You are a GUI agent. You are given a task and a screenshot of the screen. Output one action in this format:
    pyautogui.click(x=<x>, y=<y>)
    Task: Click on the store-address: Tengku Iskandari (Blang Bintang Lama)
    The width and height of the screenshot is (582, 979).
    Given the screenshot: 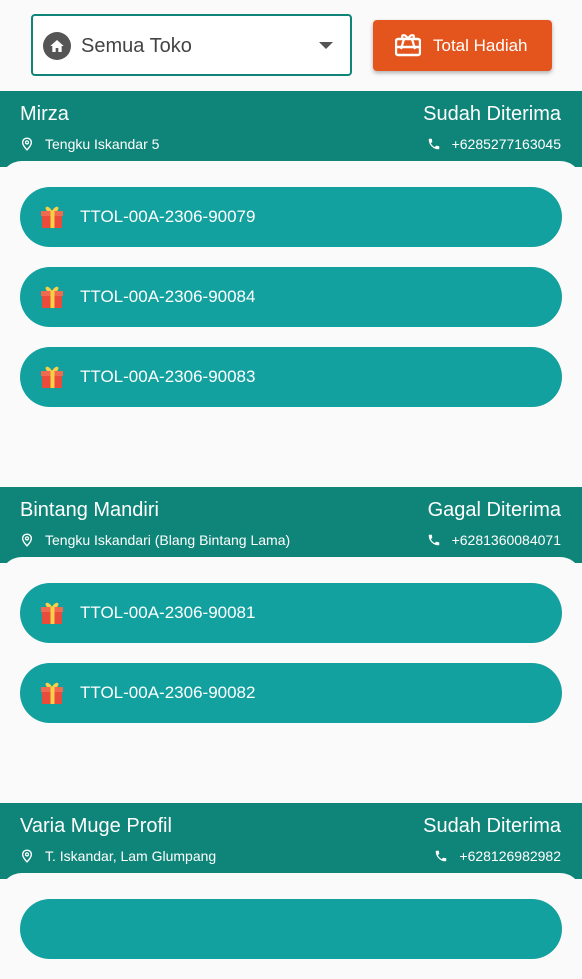 What is the action you would take?
    pyautogui.click(x=155, y=540)
    